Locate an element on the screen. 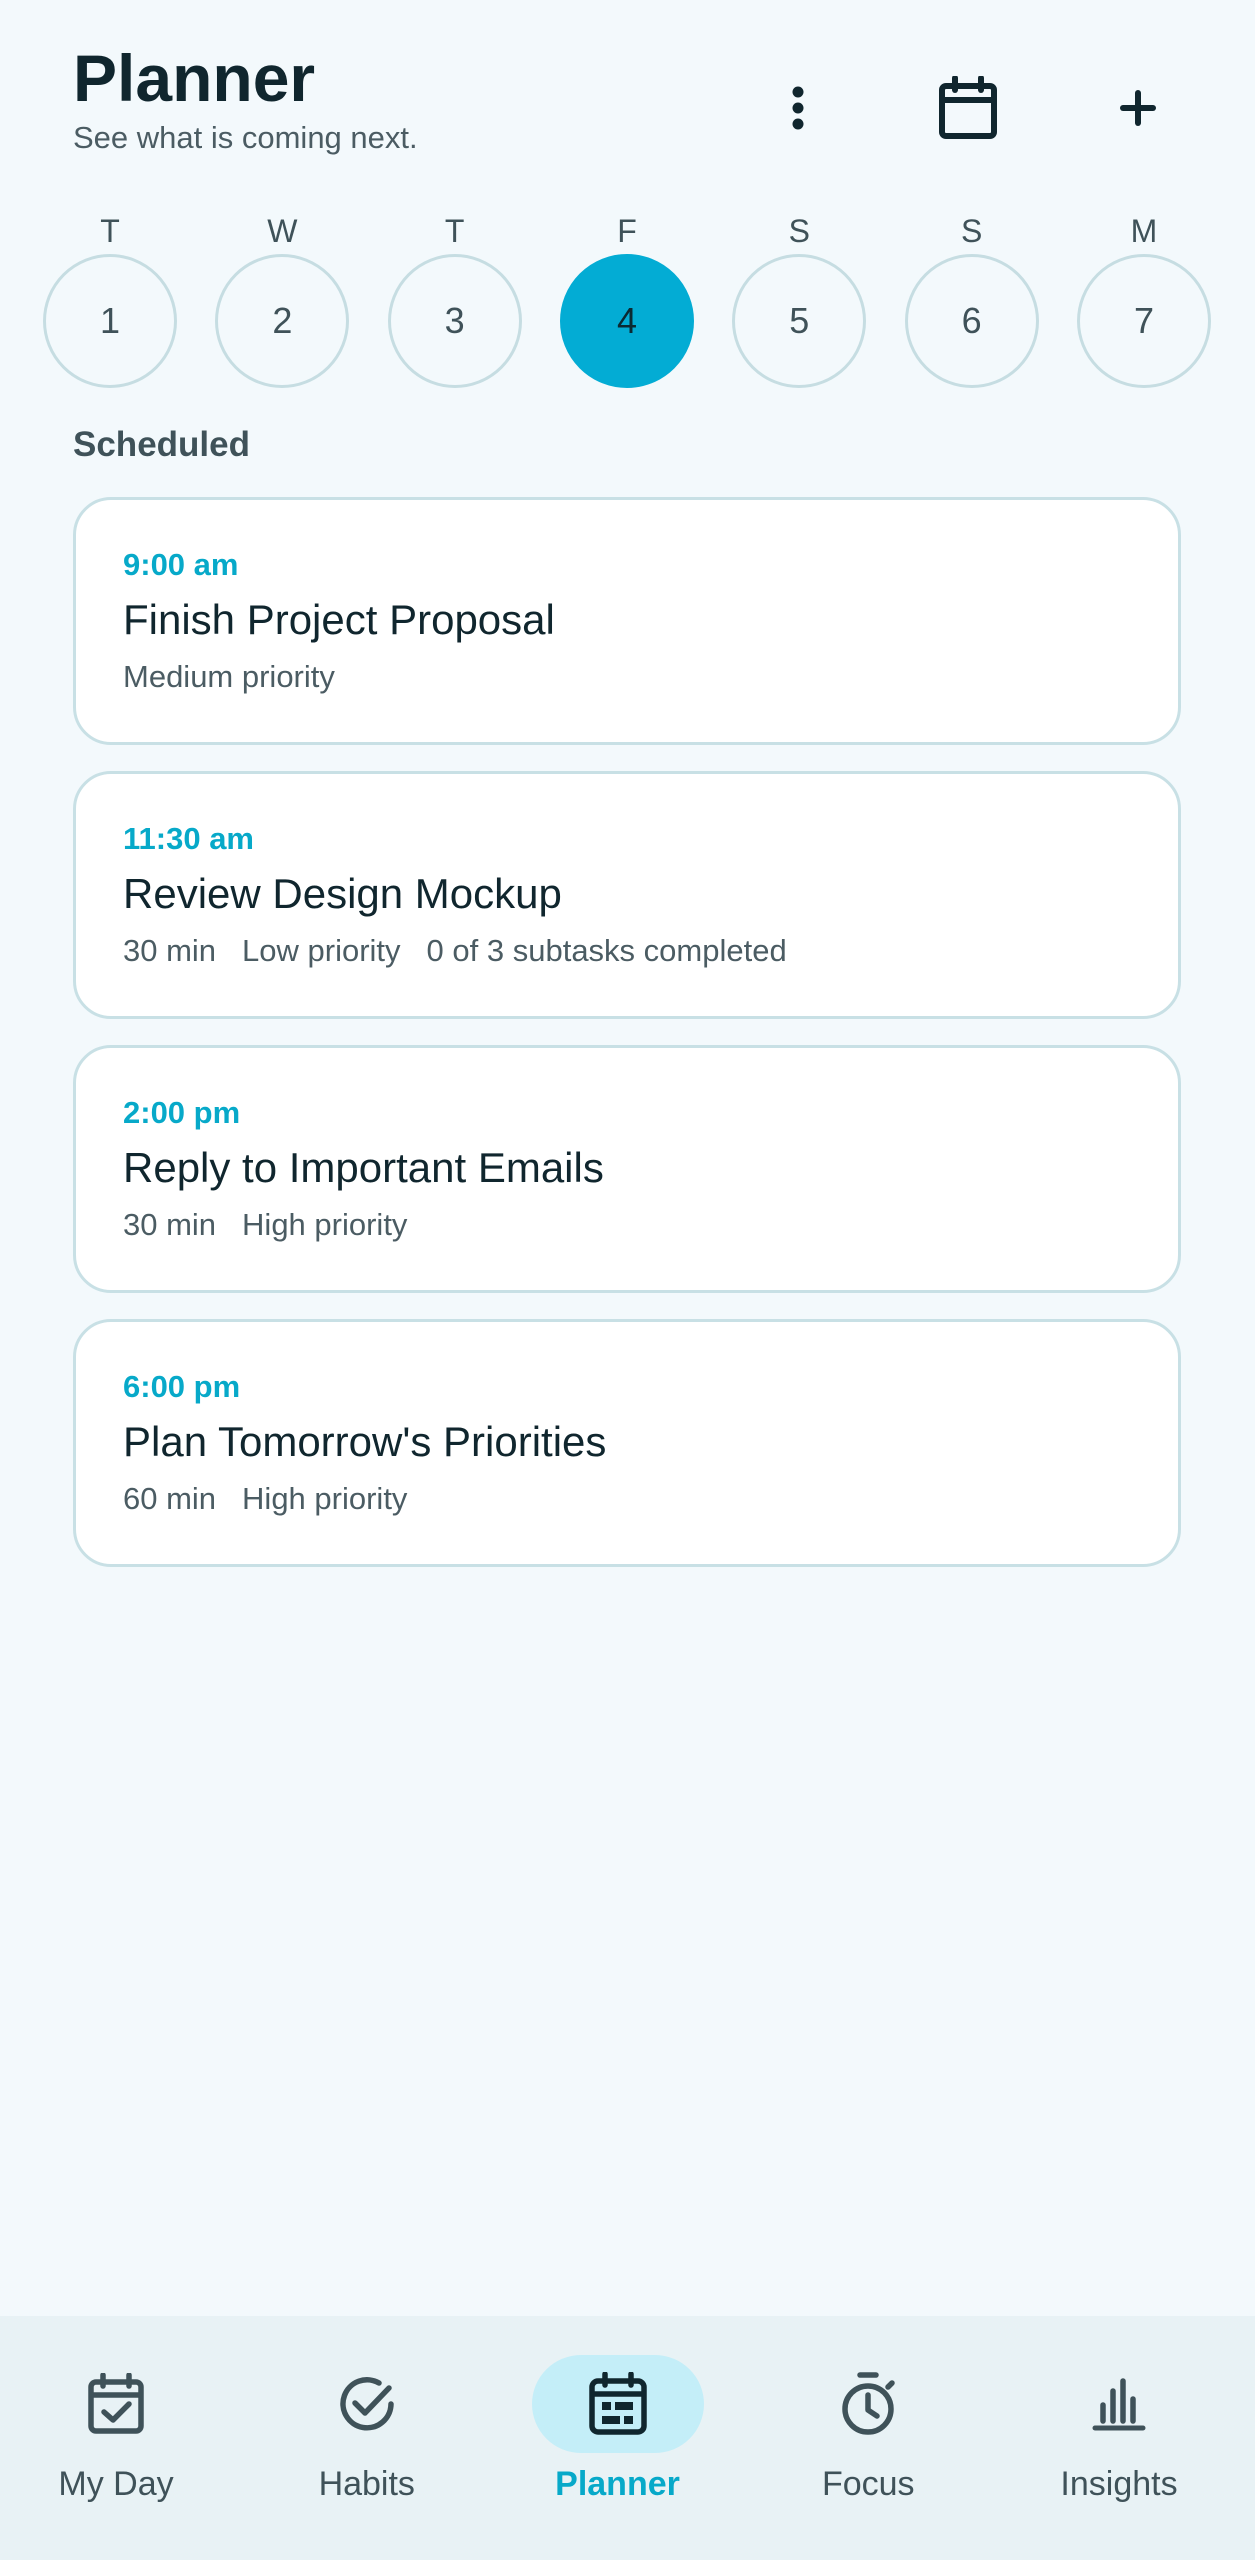 The height and width of the screenshot is (2560, 1255). task-time: 11:30 am is located at coordinates (188, 838).